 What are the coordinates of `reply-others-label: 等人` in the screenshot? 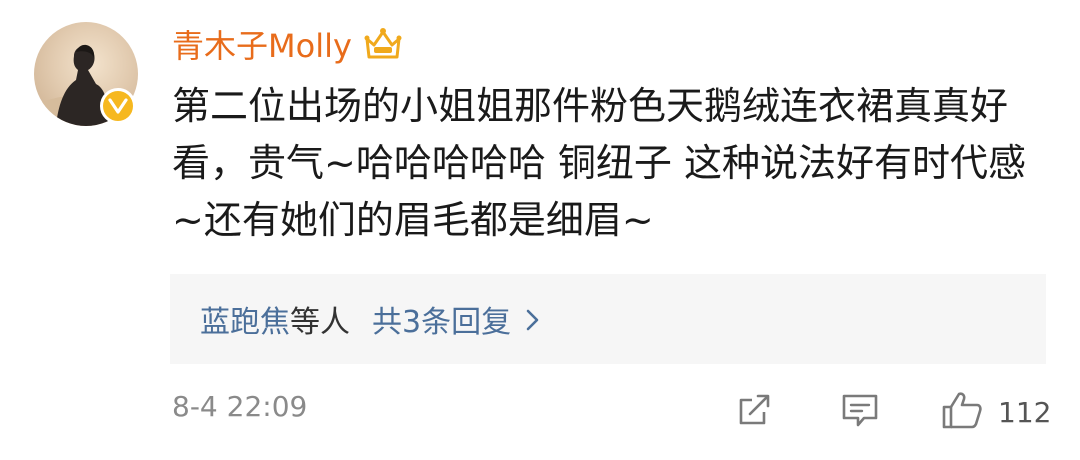 It's located at (320, 322).